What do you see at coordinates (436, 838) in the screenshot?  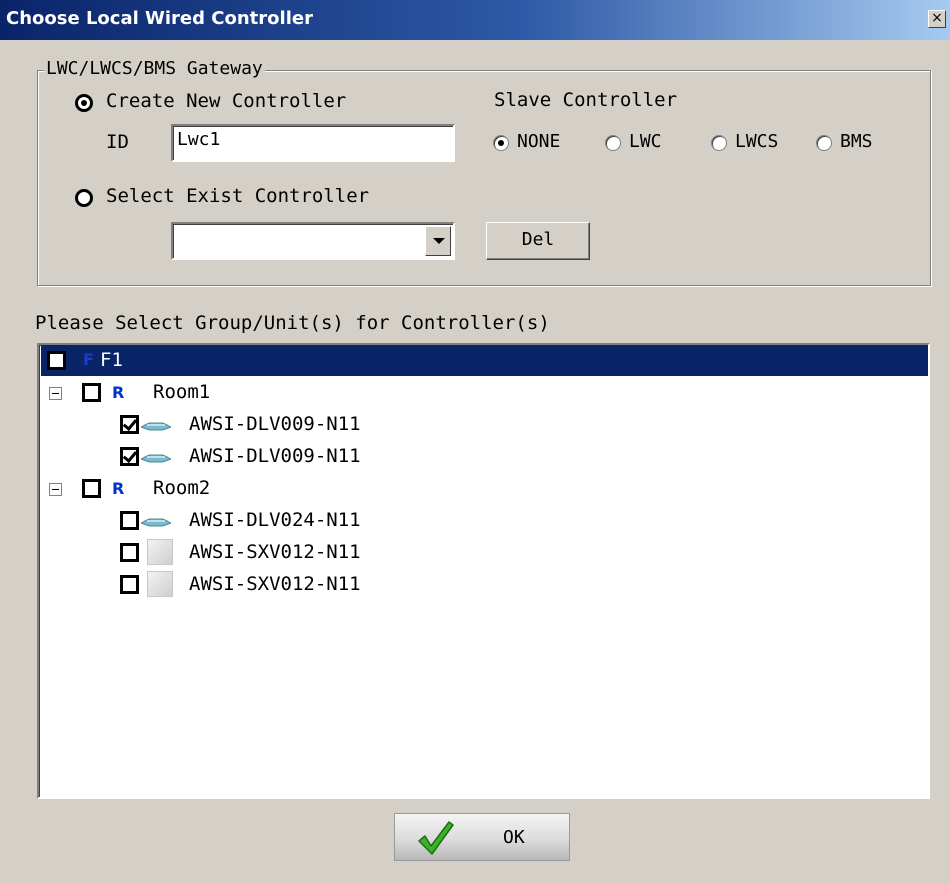 I see `checkmark-icon` at bounding box center [436, 838].